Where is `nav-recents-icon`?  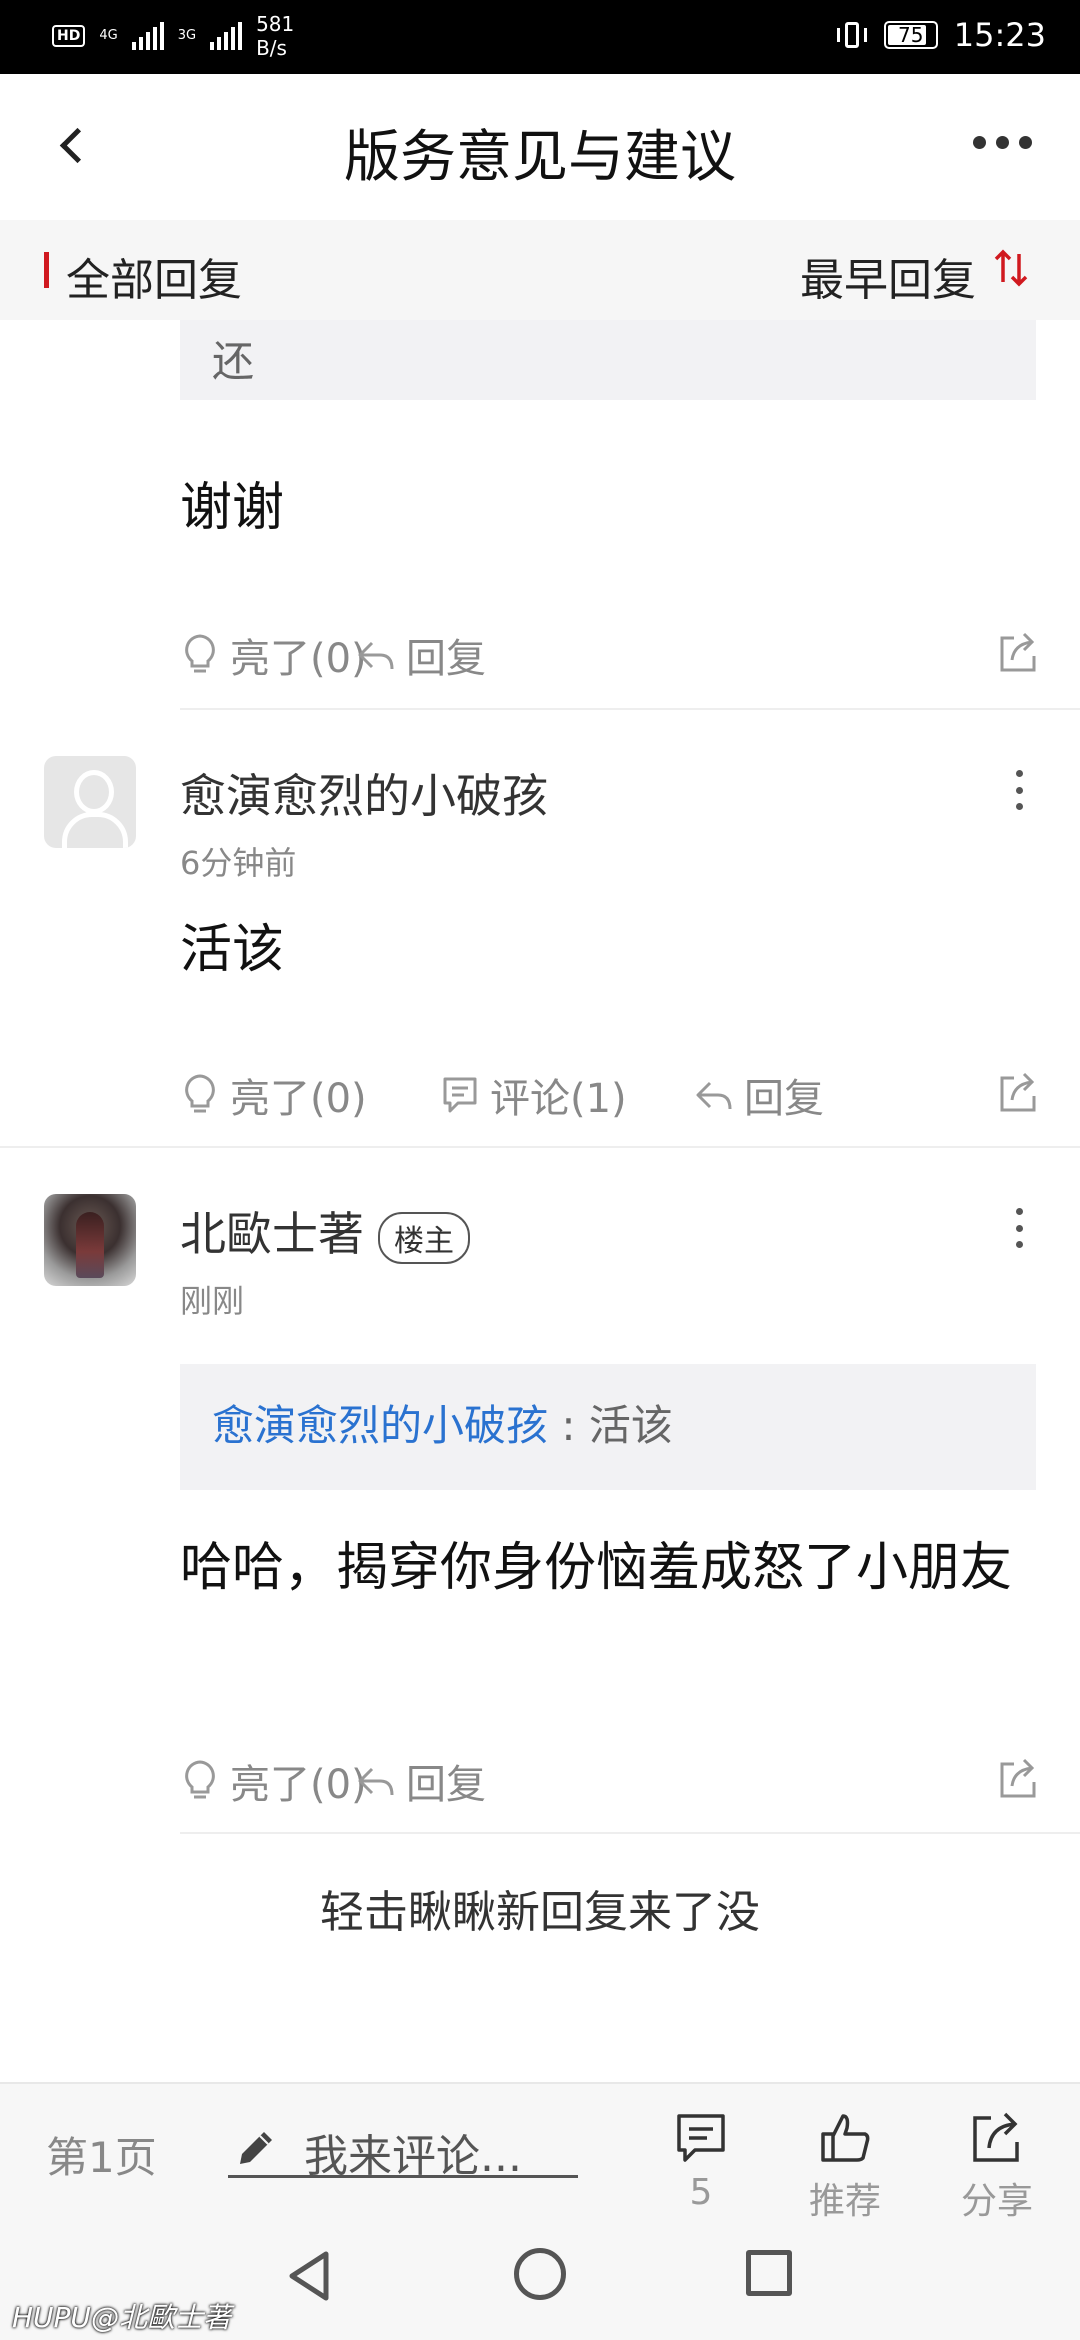 nav-recents-icon is located at coordinates (769, 2273).